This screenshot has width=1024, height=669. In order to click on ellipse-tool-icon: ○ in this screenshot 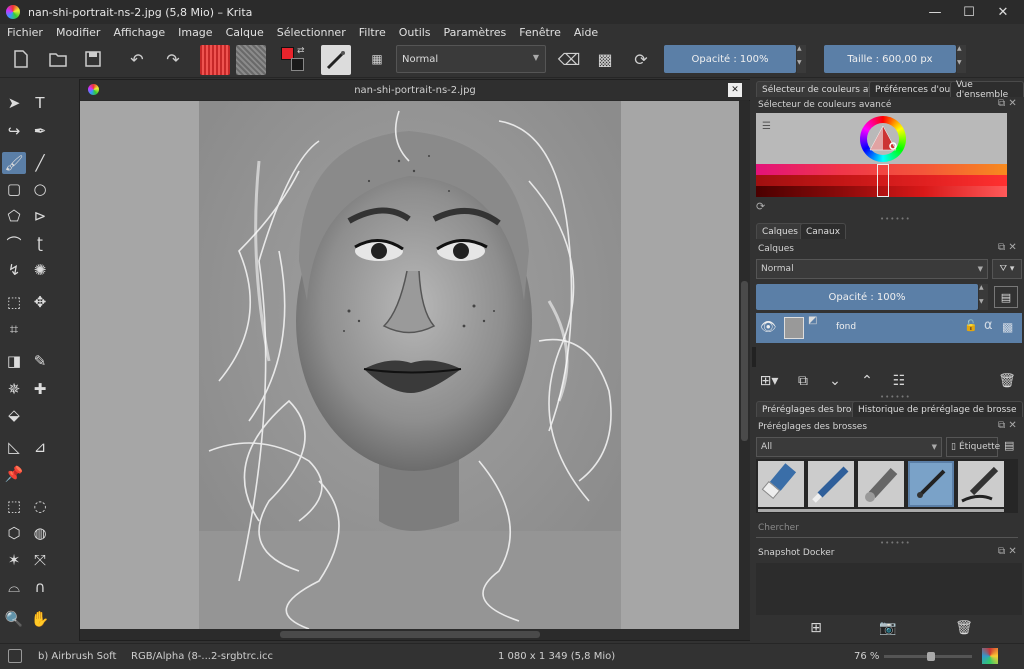, I will do `click(40, 189)`.